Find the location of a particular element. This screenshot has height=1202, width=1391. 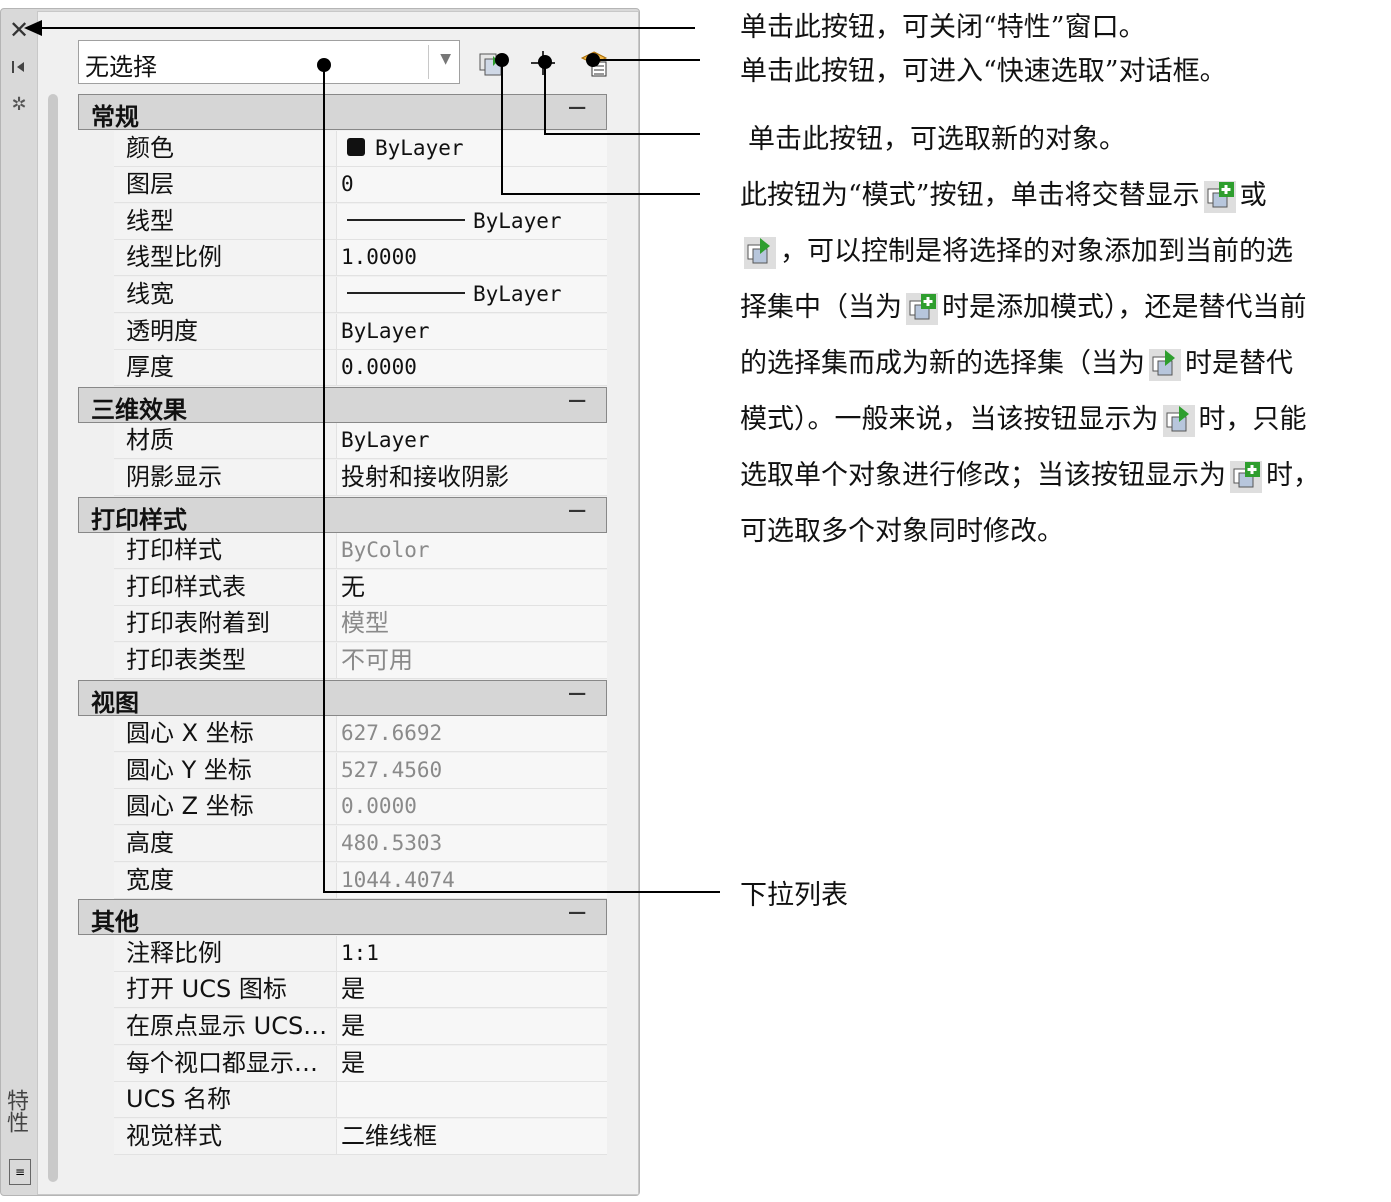

close-icon: ✕ is located at coordinates (19, 30).